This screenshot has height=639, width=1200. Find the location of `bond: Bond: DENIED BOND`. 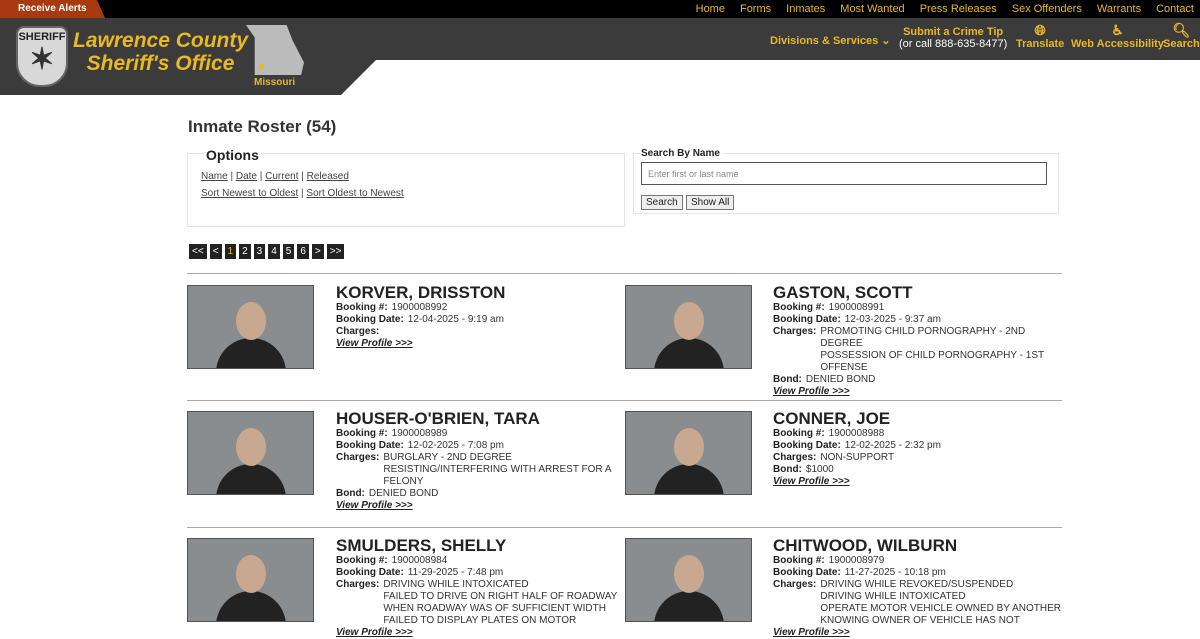

bond: Bond: DENIED BOND is located at coordinates (918, 380).